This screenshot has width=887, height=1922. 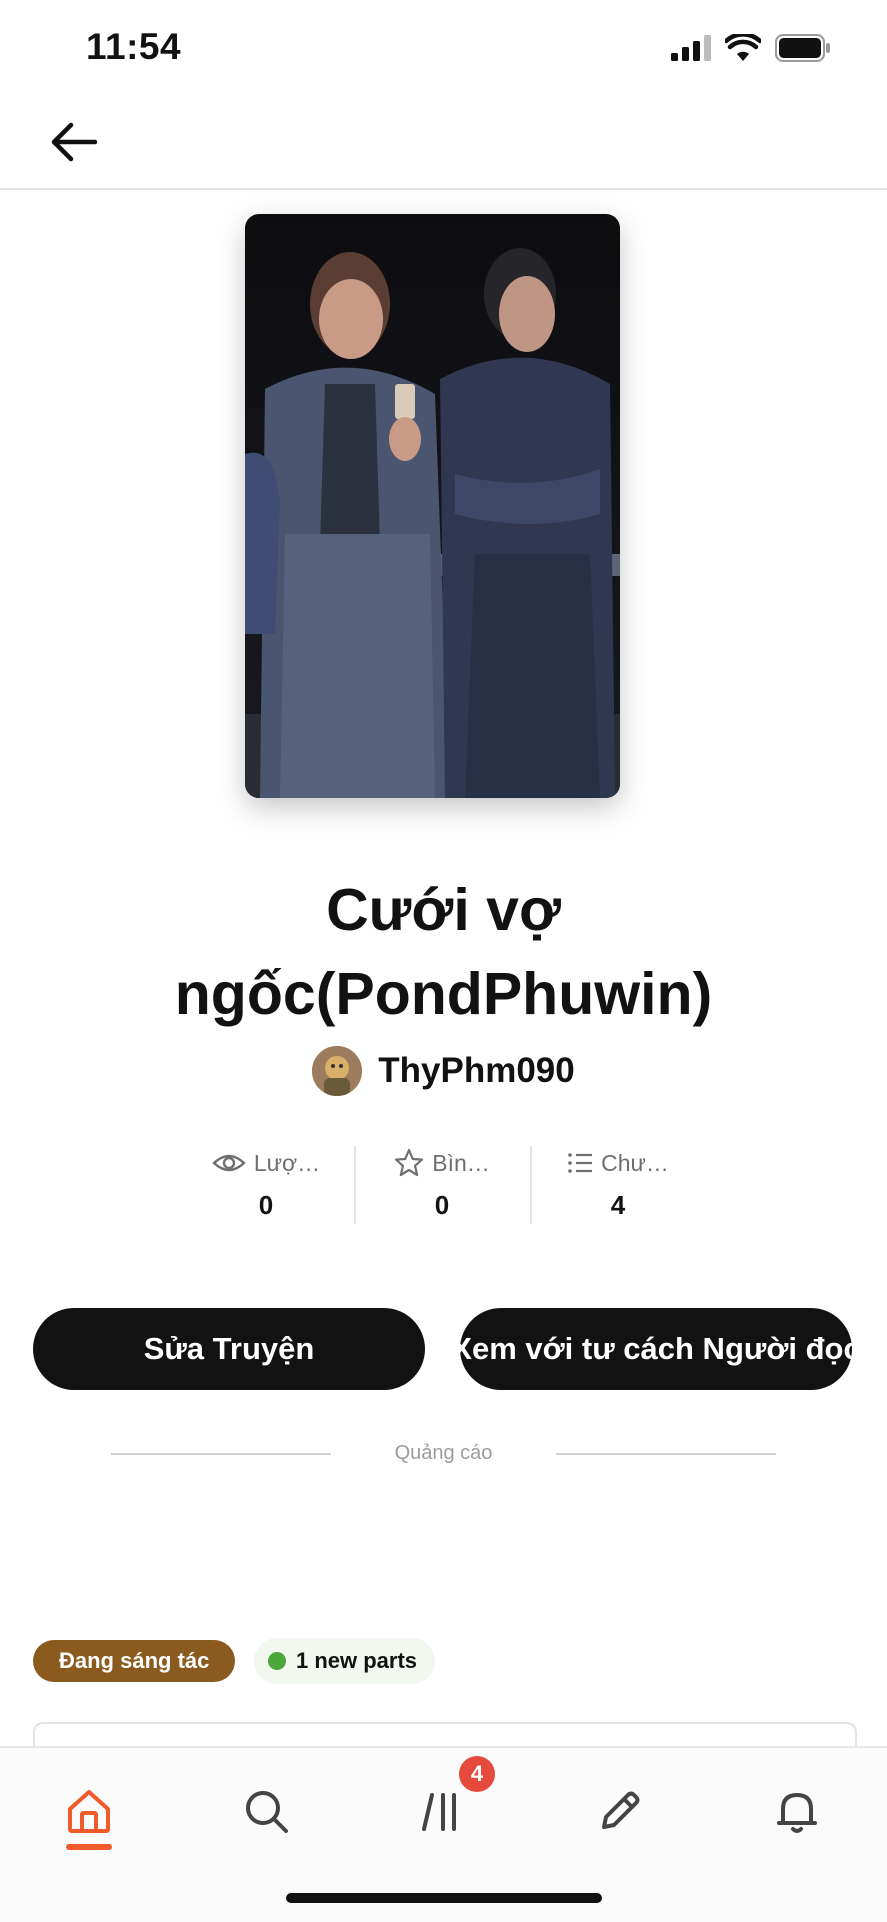 What do you see at coordinates (443, 952) in the screenshot?
I see `story-title: Cưới vợ ngốc(PondPhuwin)` at bounding box center [443, 952].